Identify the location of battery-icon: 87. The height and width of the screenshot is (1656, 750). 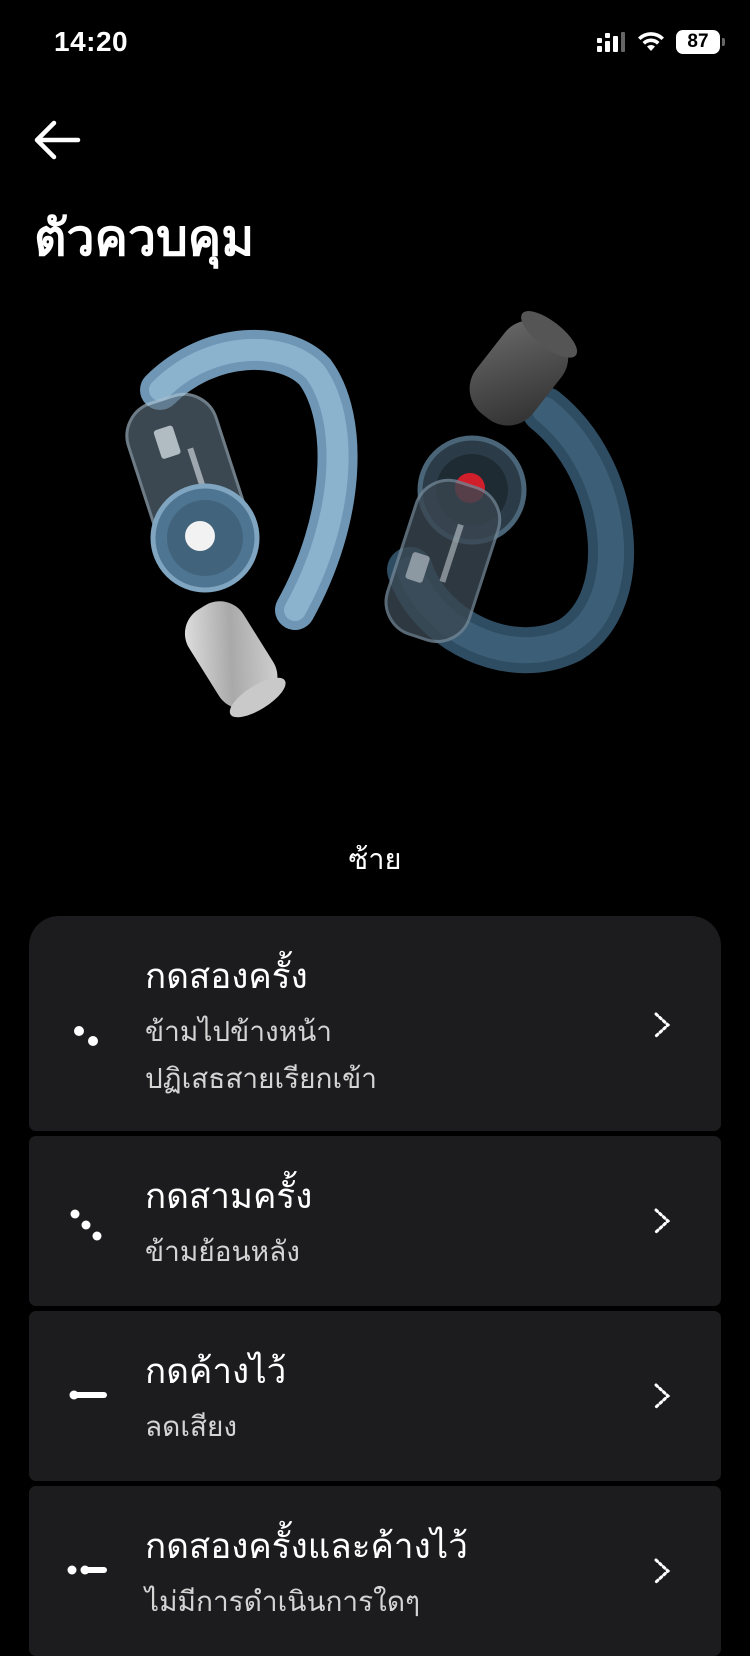
(700, 42).